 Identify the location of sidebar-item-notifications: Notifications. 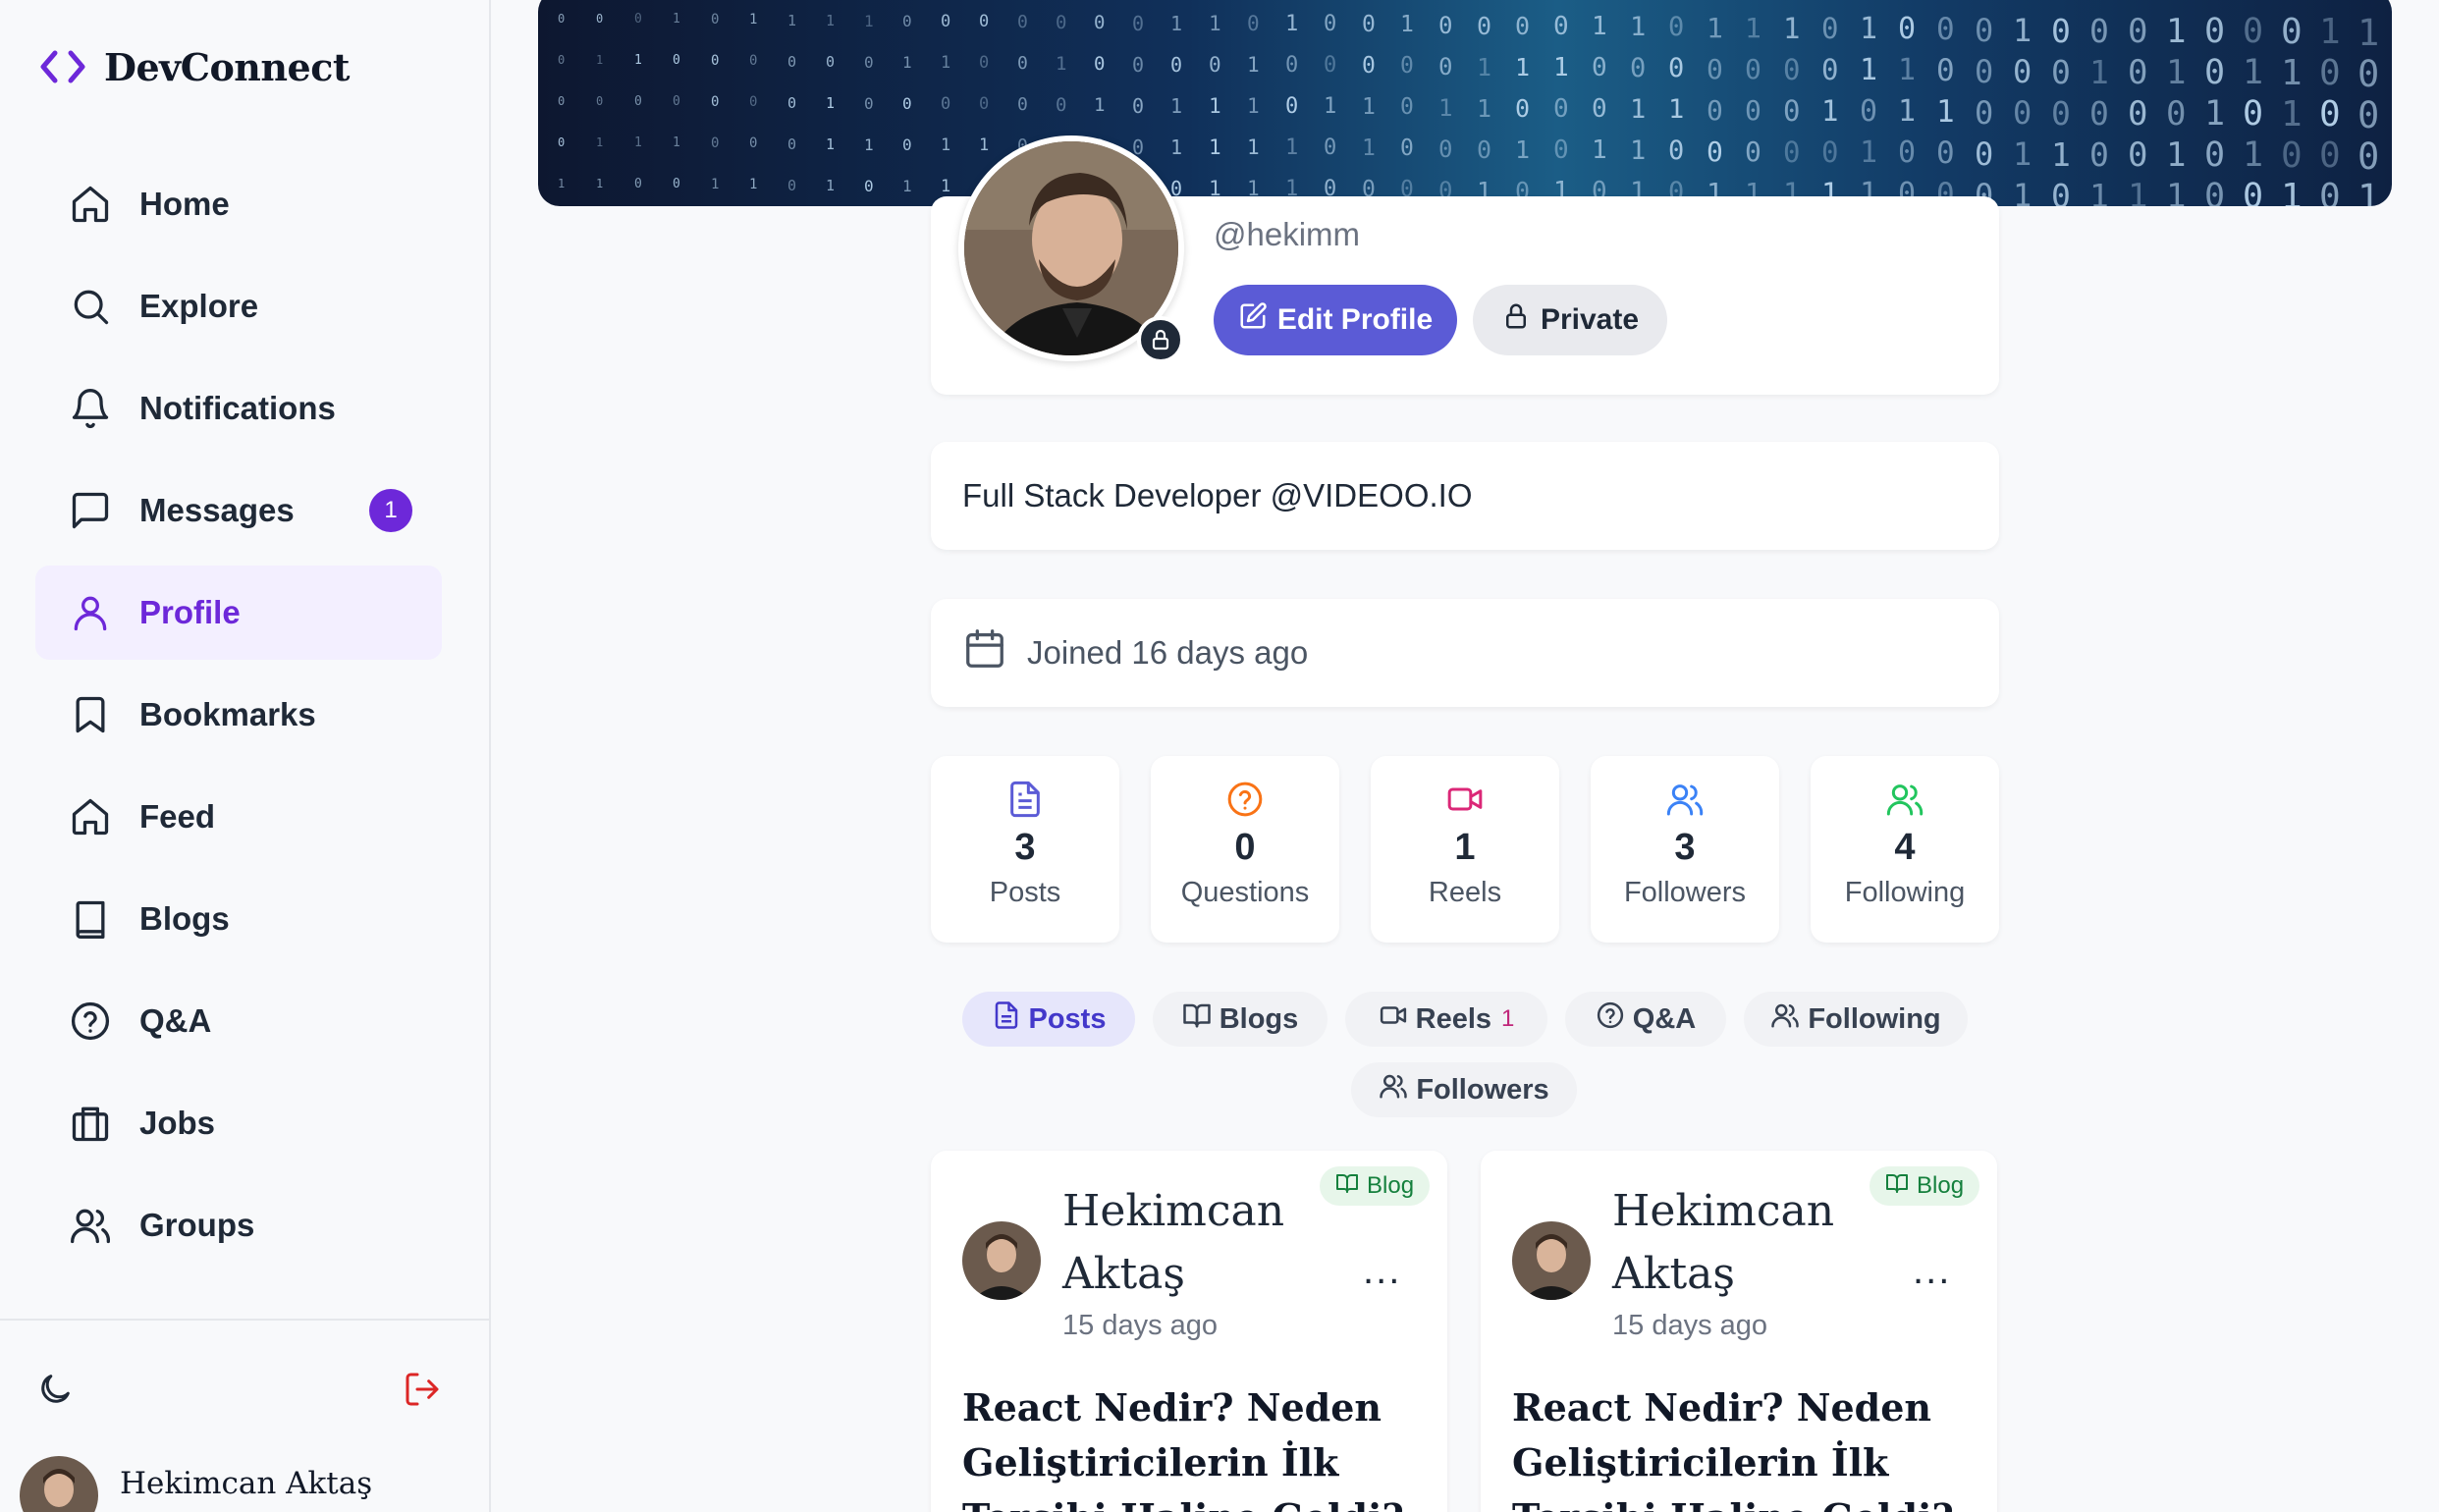
(238, 408).